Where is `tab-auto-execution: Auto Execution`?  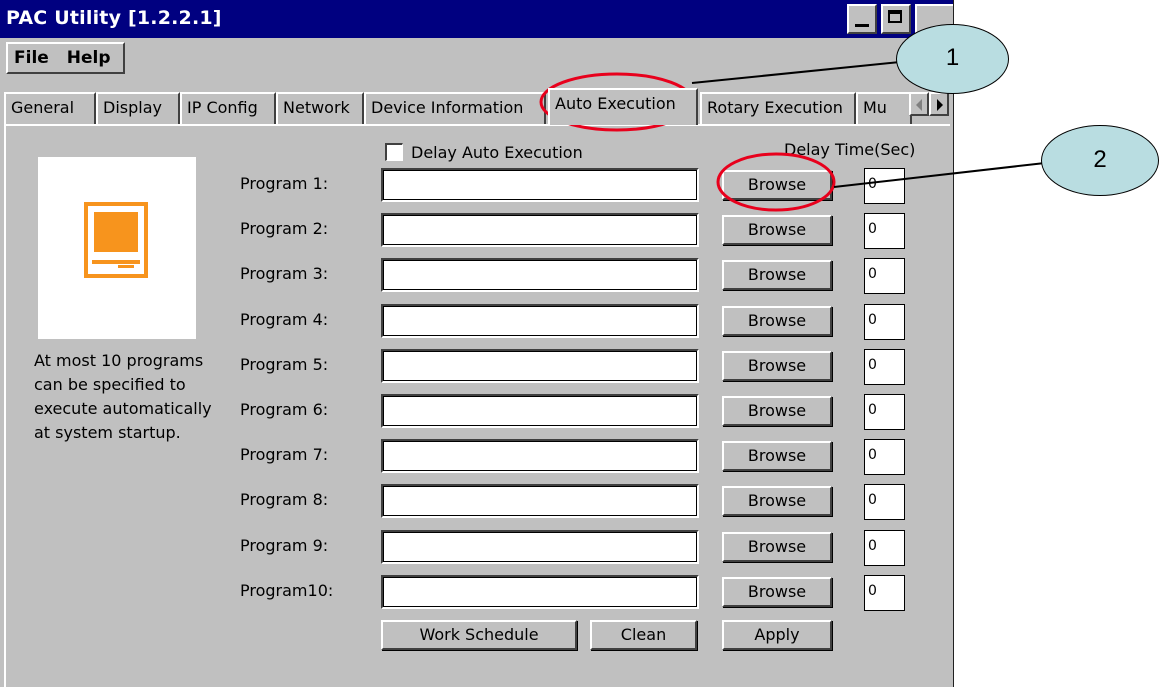
tab-auto-execution: Auto Execution is located at coordinates (623, 106).